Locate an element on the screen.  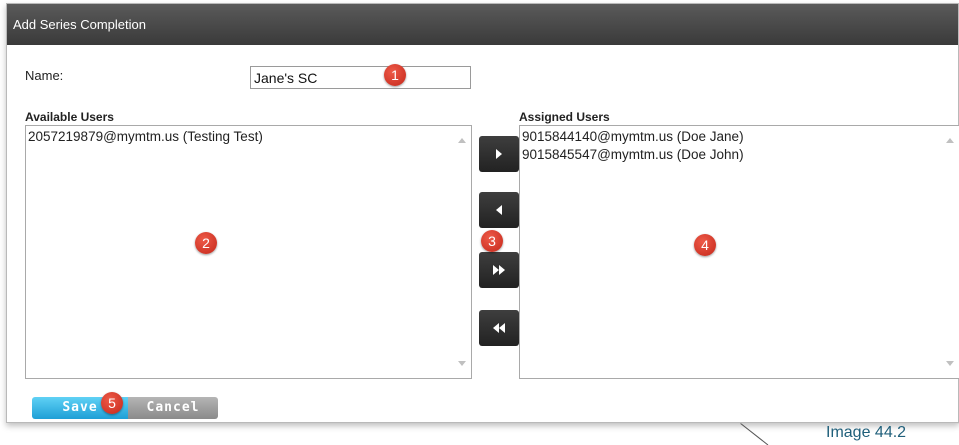
image-caption: Image 44.2 is located at coordinates (866, 432).